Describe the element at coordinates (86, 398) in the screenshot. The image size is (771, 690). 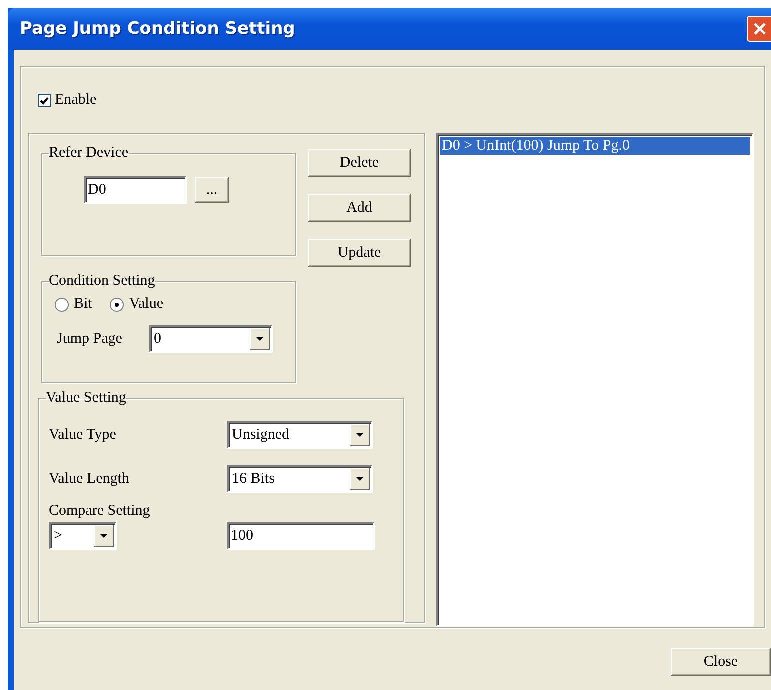
I see `group-title: Value Setting` at that location.